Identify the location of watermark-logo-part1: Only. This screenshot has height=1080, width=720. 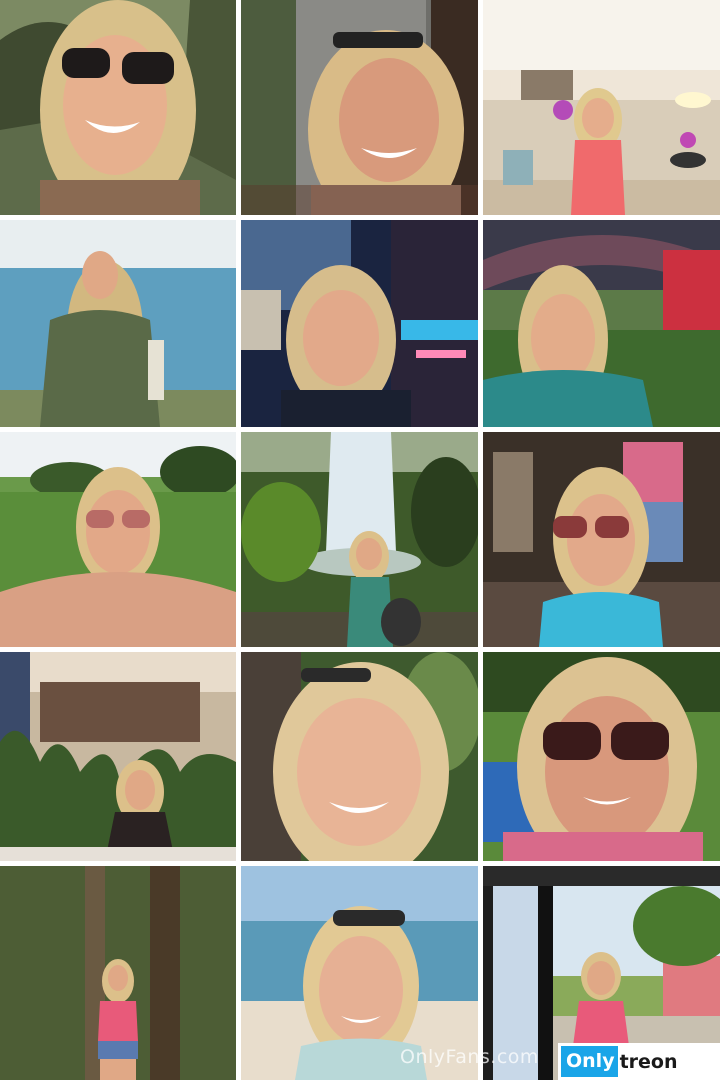
(589, 1061).